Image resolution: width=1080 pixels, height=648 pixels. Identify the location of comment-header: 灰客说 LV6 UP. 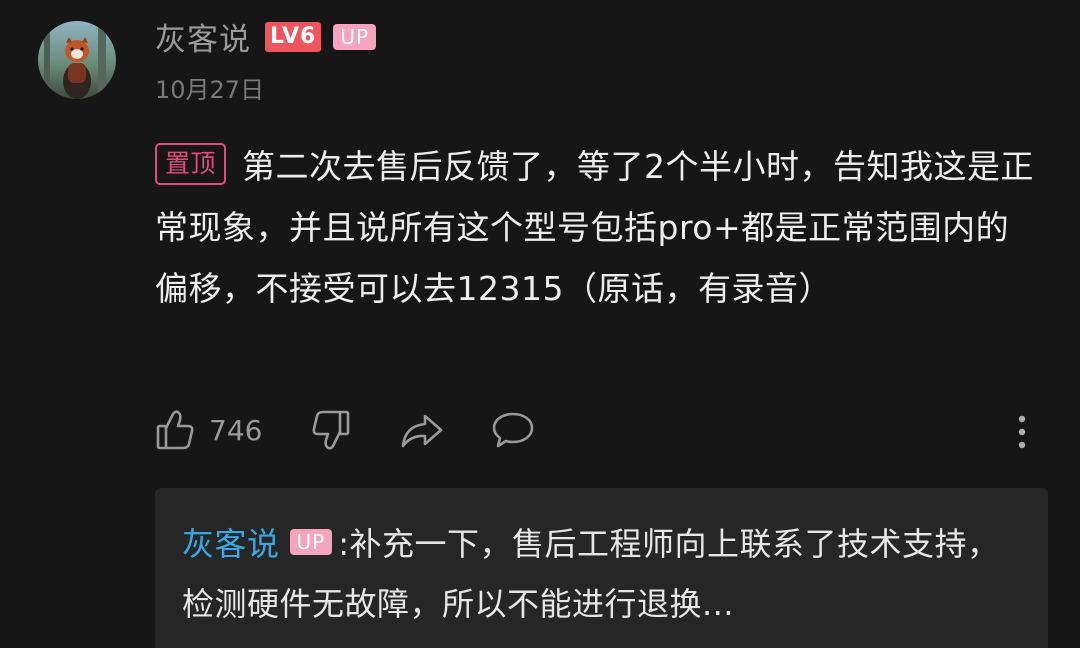
(266, 36).